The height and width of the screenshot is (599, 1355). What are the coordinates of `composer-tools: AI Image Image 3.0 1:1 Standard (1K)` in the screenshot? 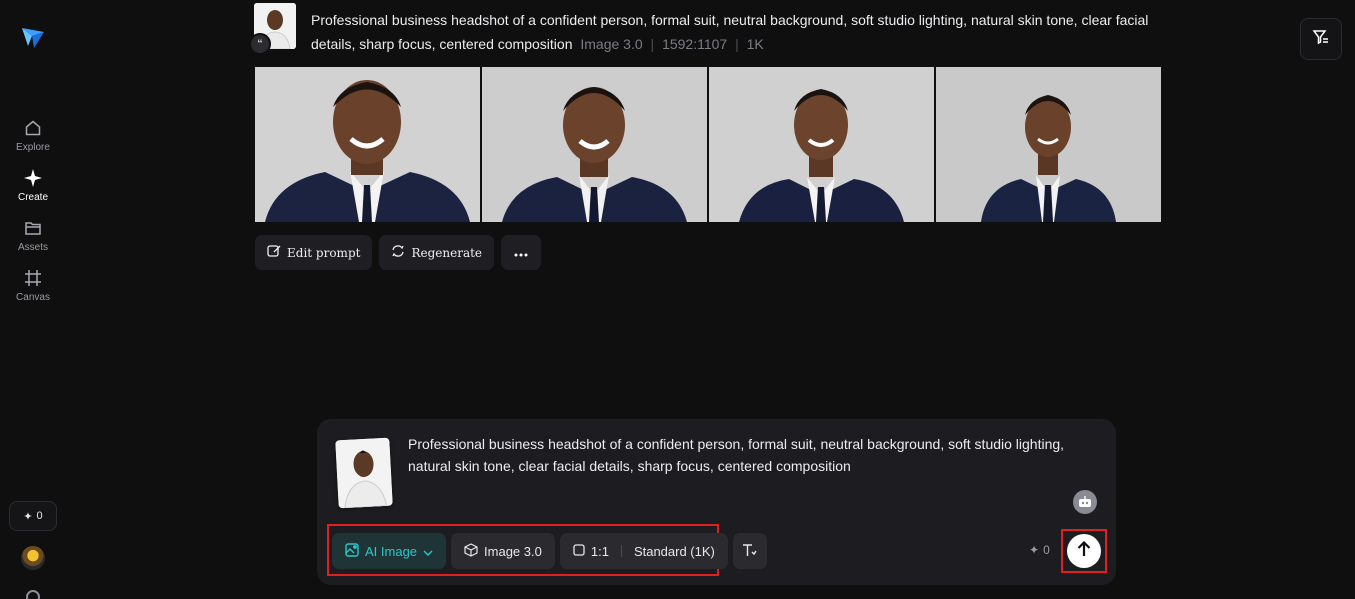 It's located at (549, 551).